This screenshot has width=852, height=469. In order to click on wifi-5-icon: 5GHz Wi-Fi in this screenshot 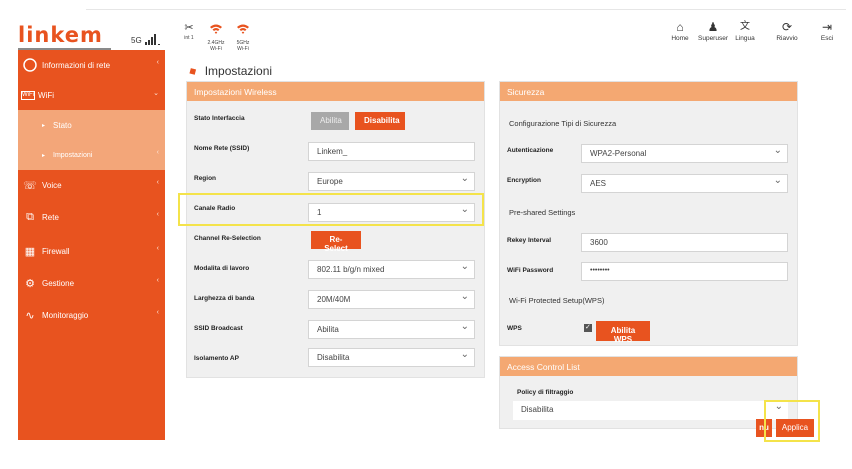, I will do `click(243, 37)`.